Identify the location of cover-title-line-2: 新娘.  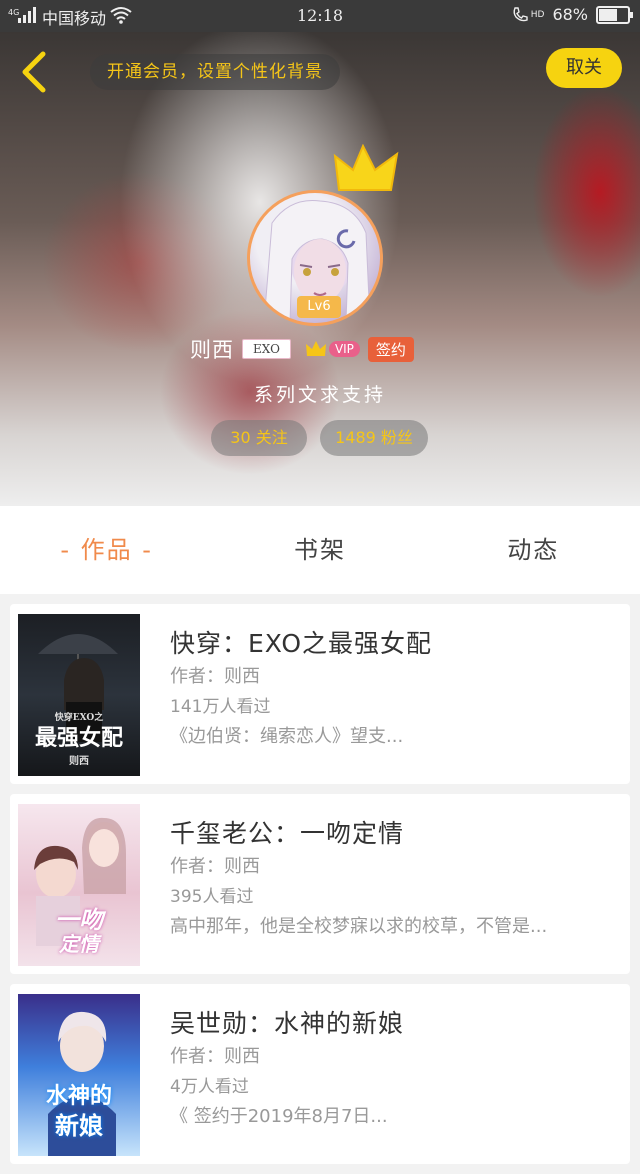
(79, 1125).